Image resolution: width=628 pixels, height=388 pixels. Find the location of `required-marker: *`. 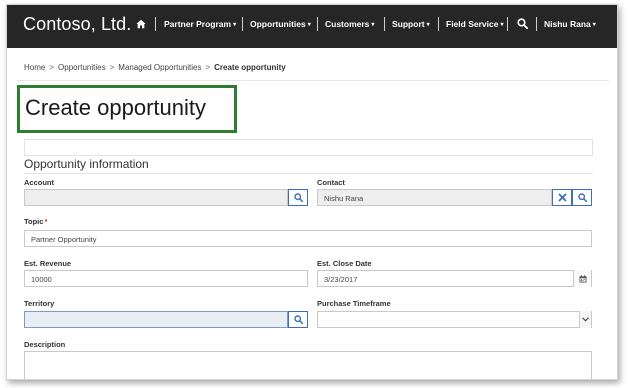

required-marker: * is located at coordinates (46, 221).